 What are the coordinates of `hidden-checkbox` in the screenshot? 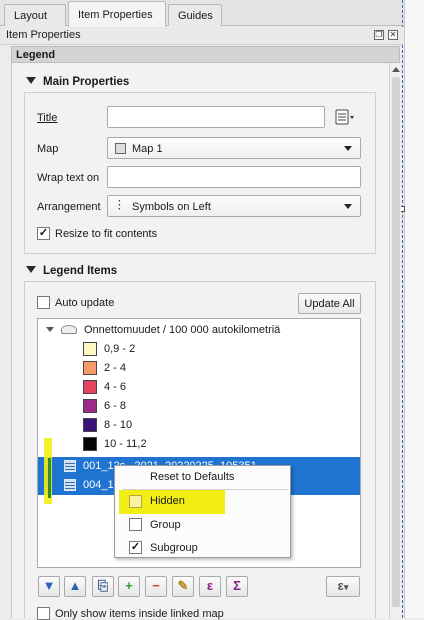 It's located at (135, 501).